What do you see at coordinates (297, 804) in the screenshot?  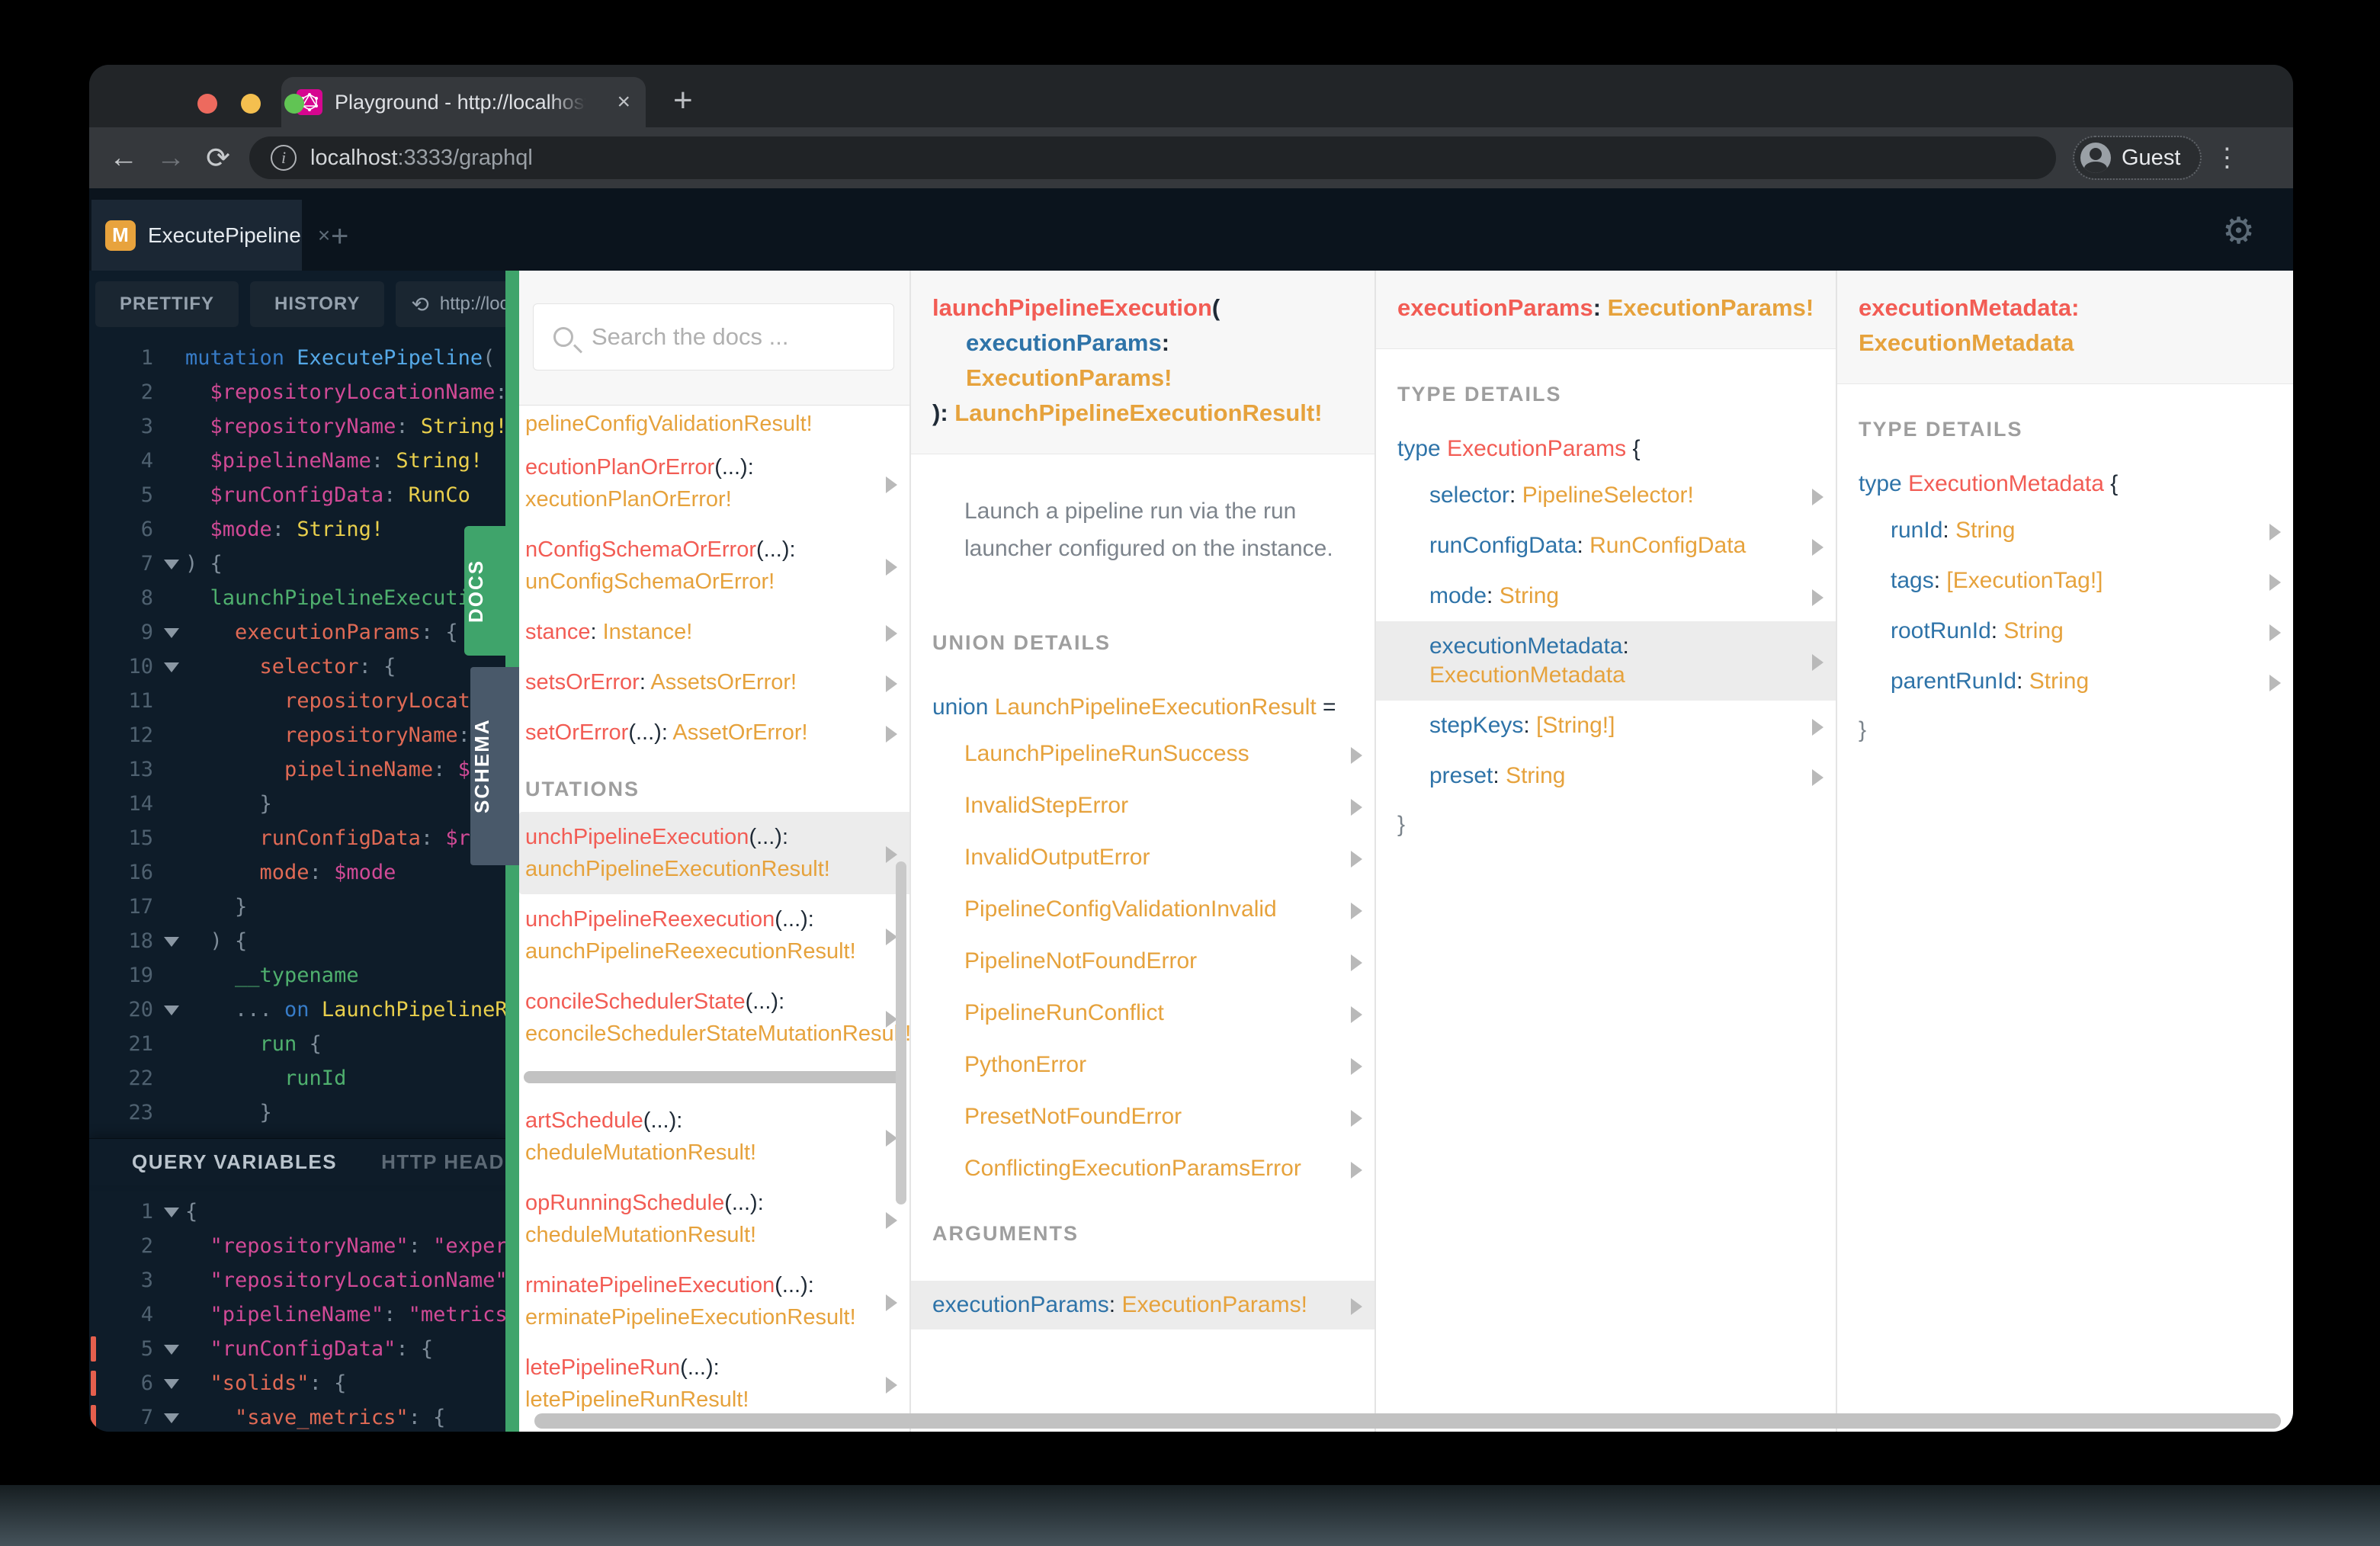 I see `code-line: 14 }` at bounding box center [297, 804].